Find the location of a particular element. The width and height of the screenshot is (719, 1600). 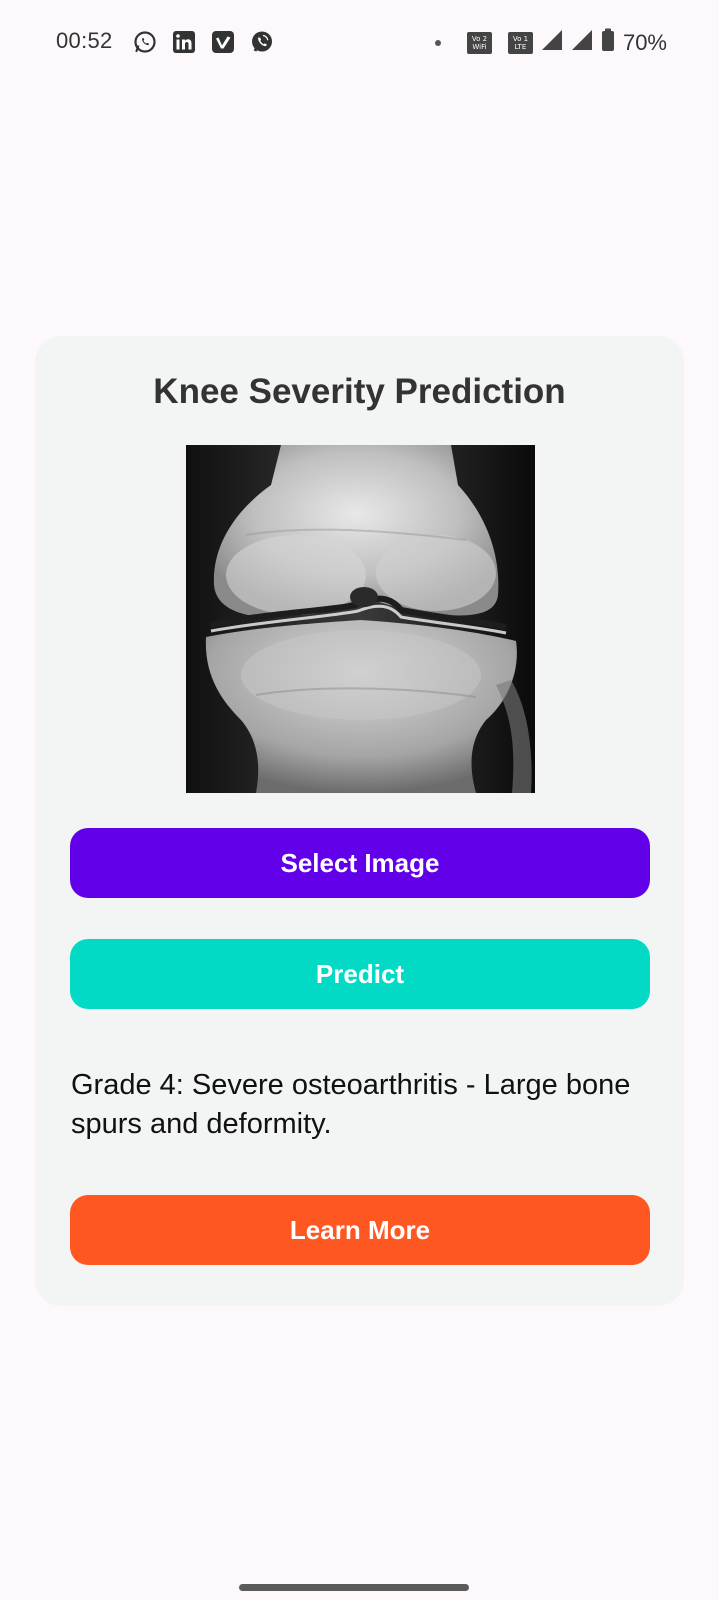

learn-more-button: Learn More is located at coordinates (360, 1230).